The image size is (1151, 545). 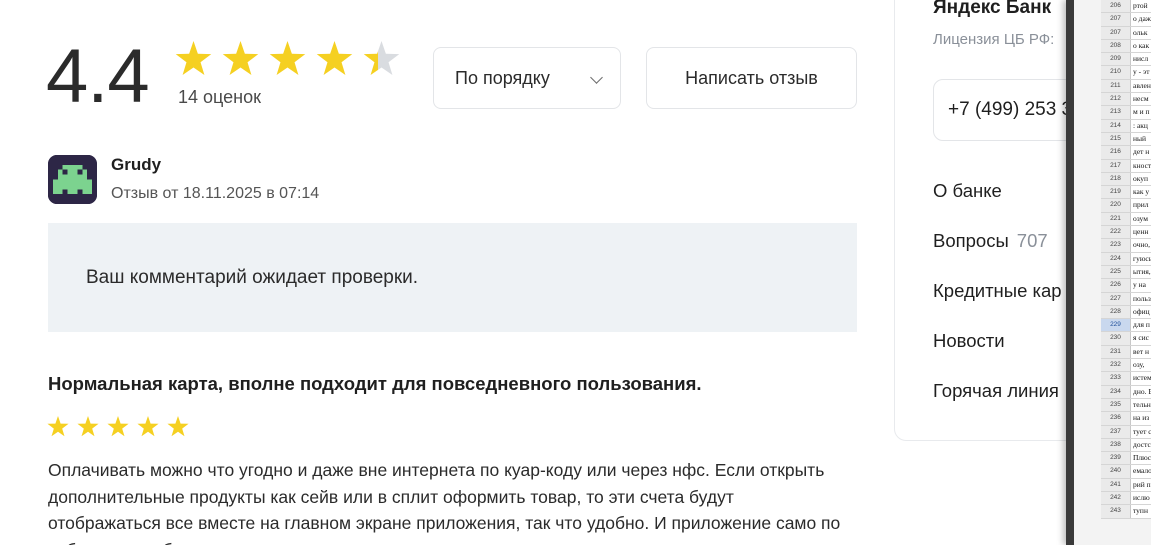 What do you see at coordinates (136, 165) in the screenshot?
I see `review-author: Grudy` at bounding box center [136, 165].